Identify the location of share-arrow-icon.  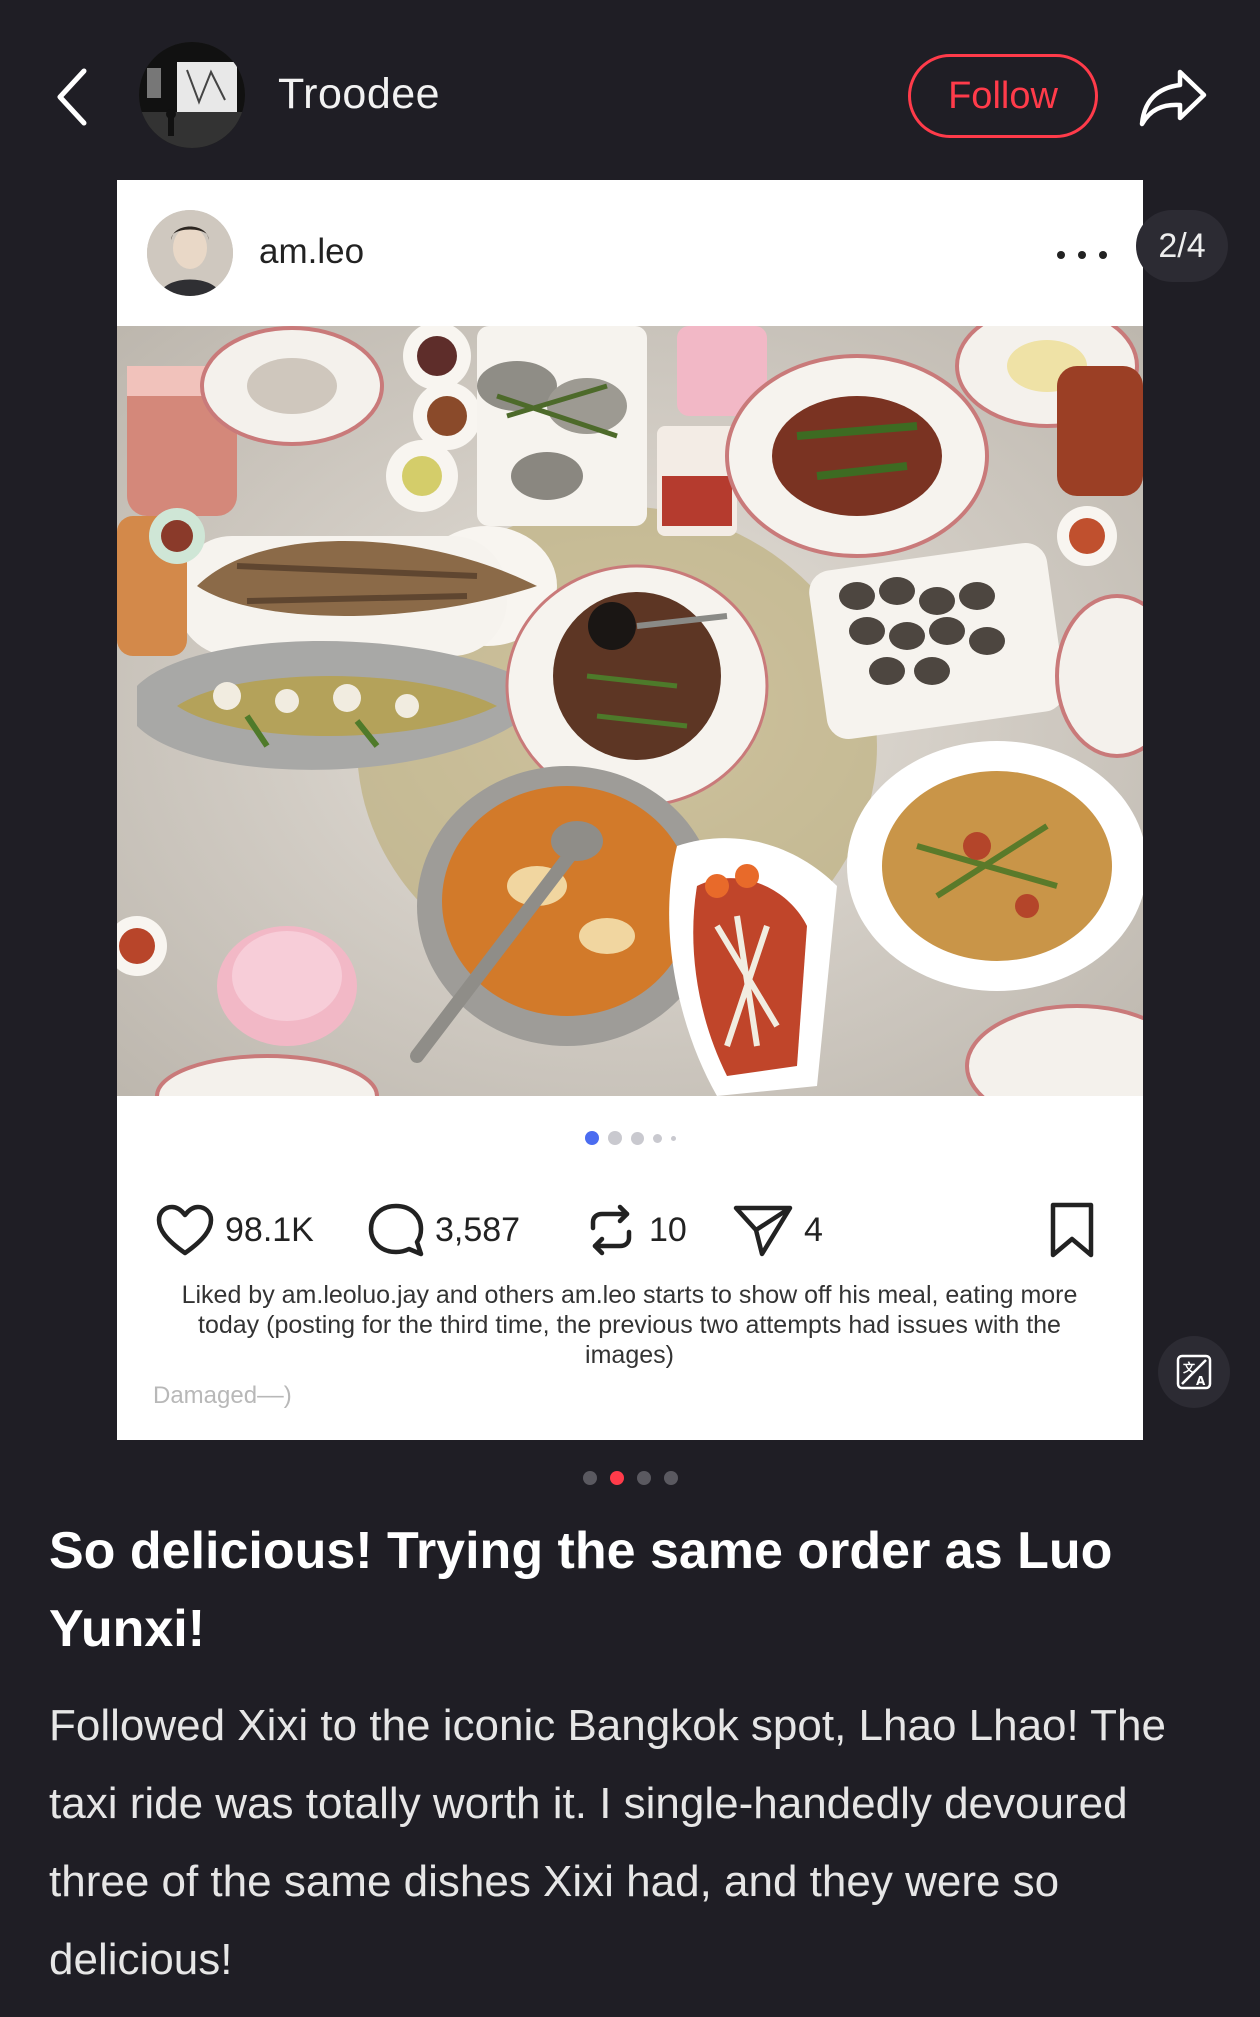
(1173, 98).